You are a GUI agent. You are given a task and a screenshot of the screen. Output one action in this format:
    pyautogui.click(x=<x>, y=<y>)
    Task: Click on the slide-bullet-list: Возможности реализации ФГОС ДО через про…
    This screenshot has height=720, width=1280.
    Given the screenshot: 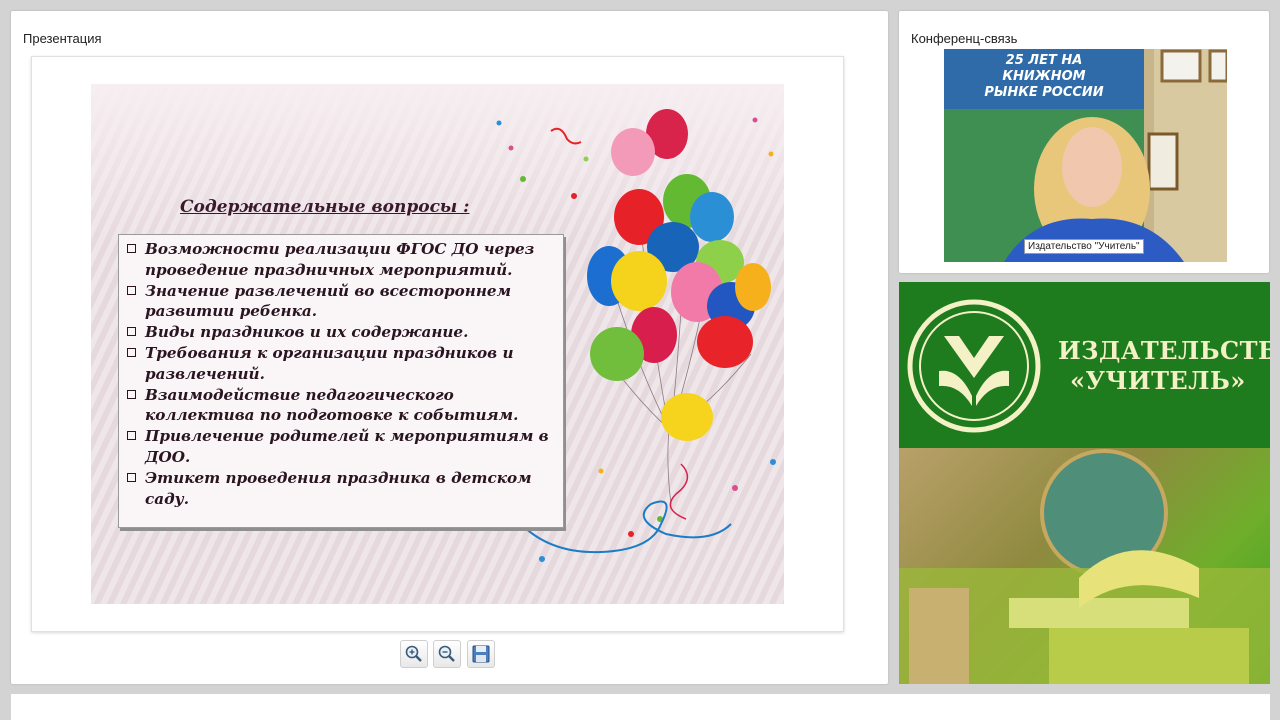 What is the action you would take?
    pyautogui.click(x=342, y=374)
    